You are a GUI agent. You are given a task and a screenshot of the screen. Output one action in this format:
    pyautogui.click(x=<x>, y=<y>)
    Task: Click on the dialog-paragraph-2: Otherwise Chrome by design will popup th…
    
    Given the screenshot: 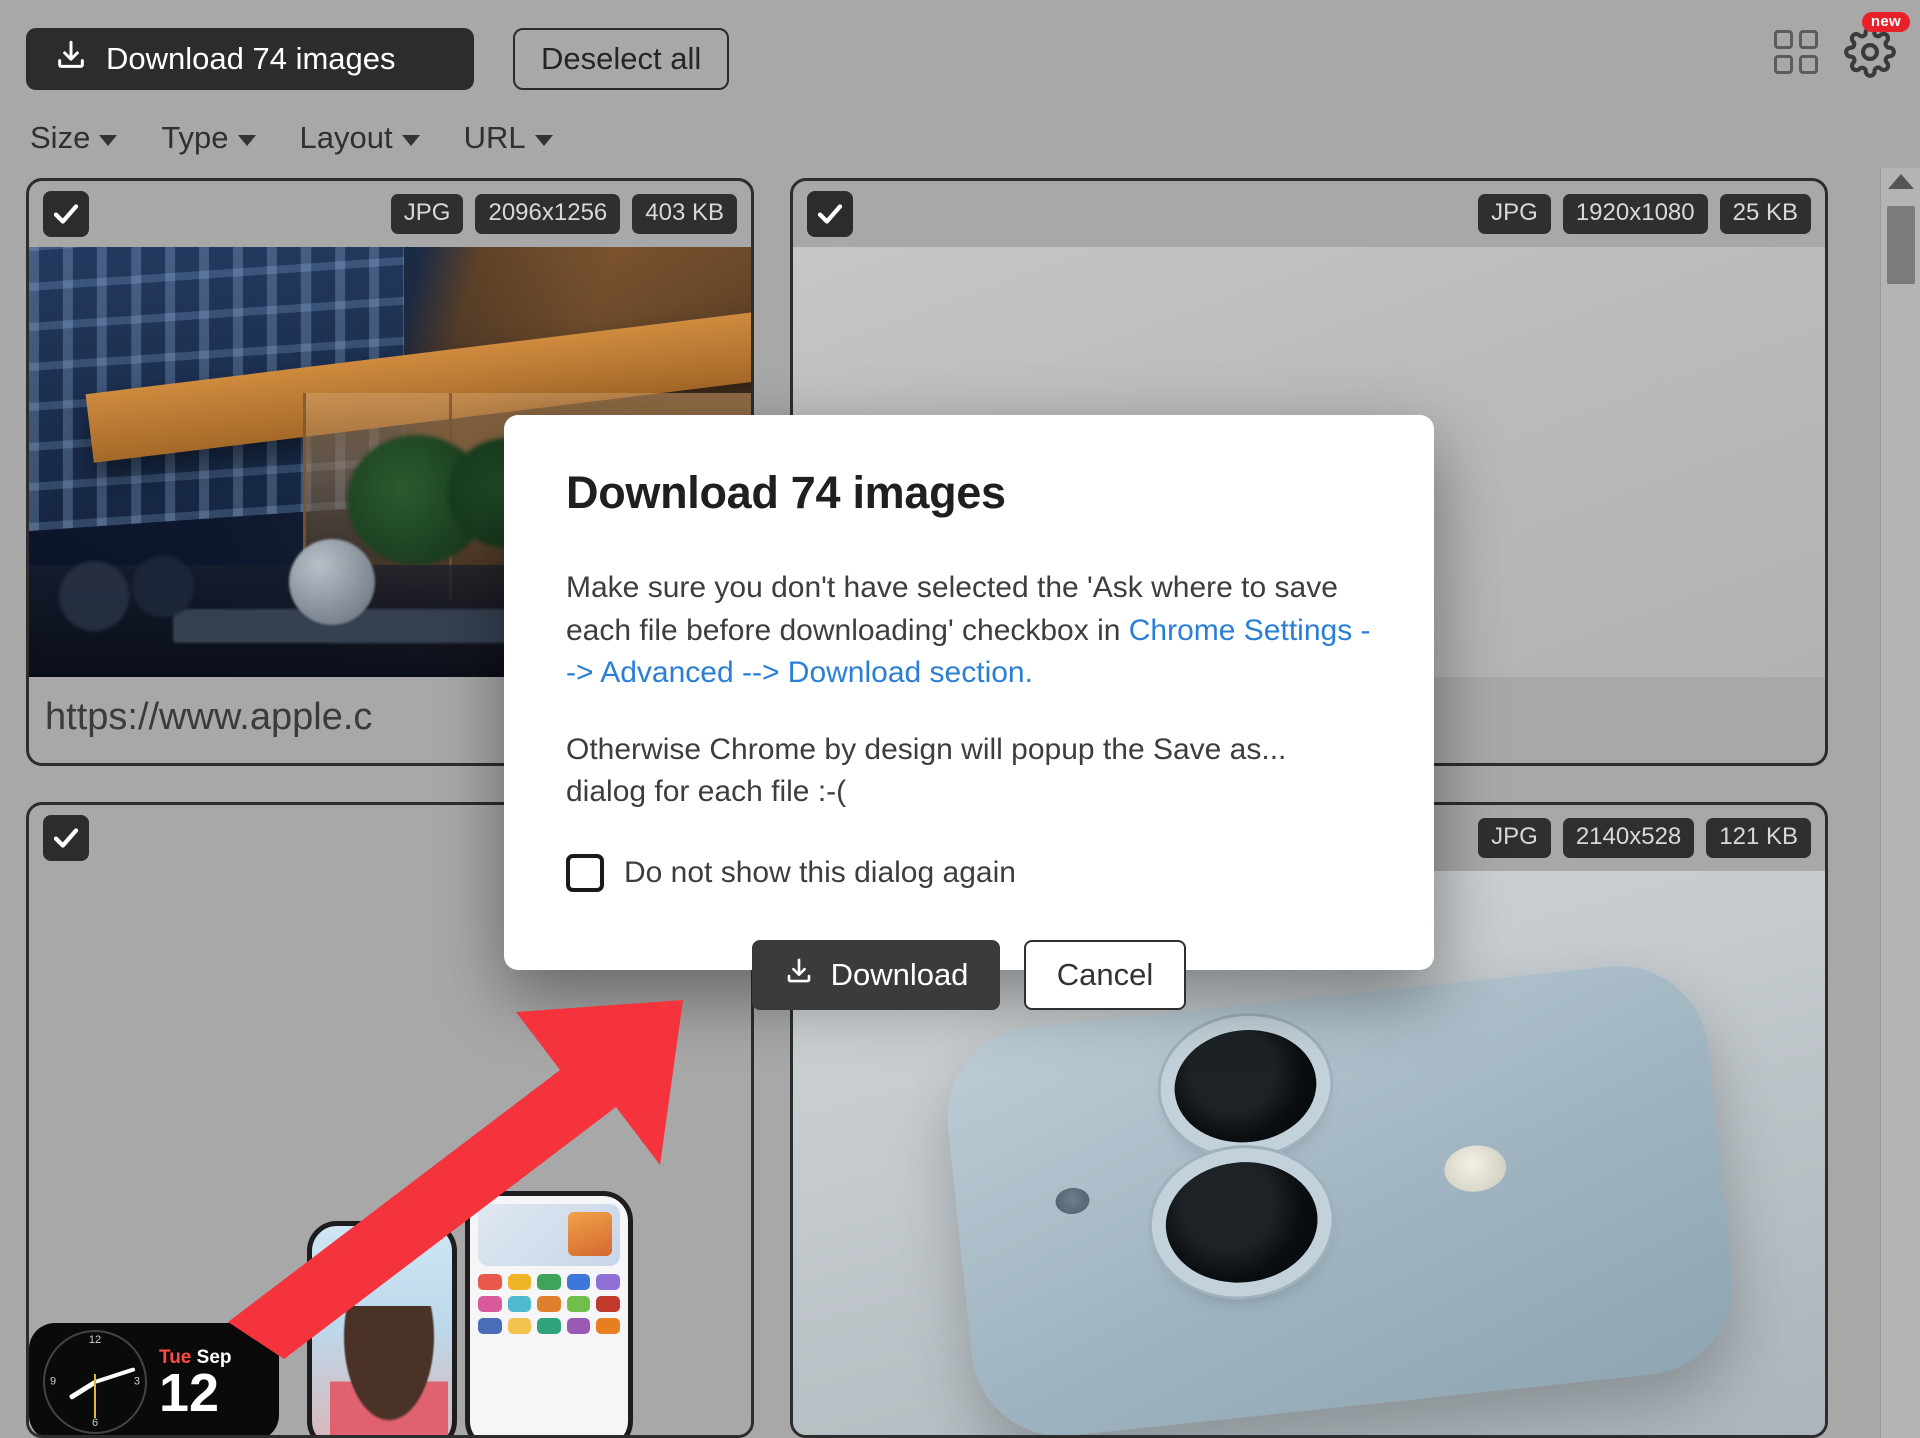 What is the action you would take?
    pyautogui.click(x=926, y=770)
    